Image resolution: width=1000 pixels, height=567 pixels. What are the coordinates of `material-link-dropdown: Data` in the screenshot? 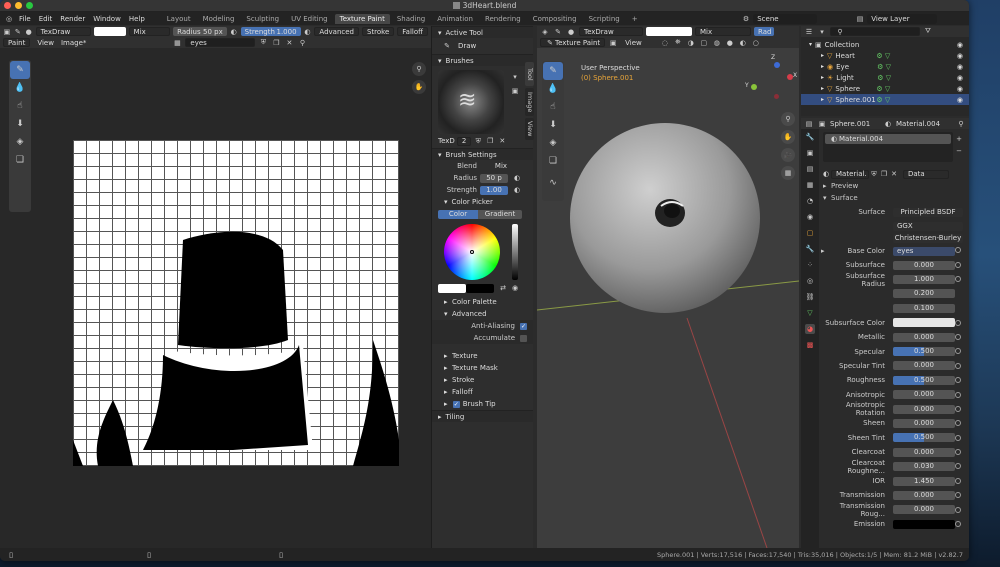 It's located at (926, 174).